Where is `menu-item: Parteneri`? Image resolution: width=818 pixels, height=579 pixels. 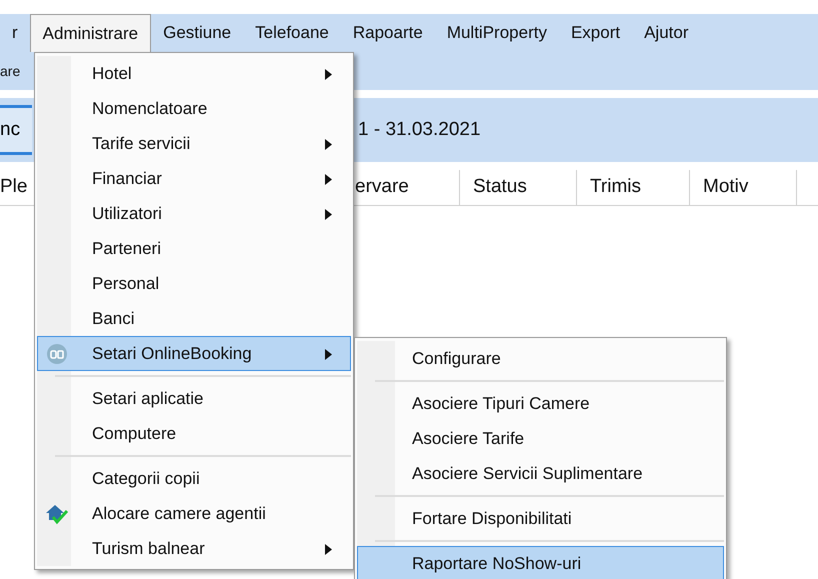 menu-item: Parteneri is located at coordinates (194, 248).